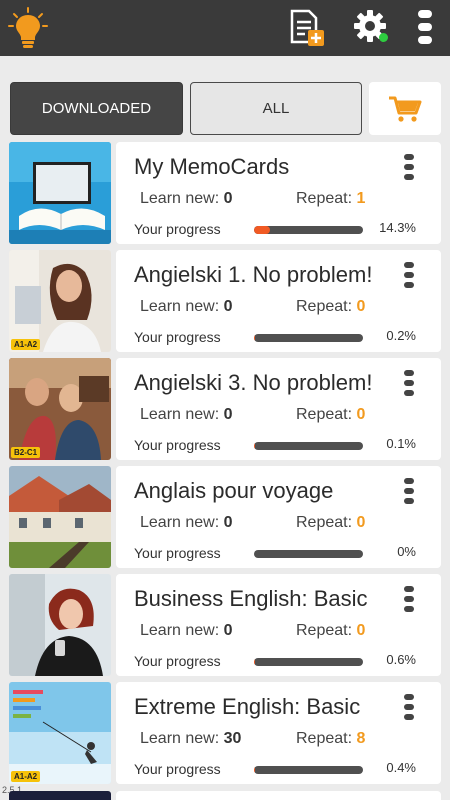 This screenshot has width=450, height=800. Describe the element at coordinates (60, 795) in the screenshot. I see `next-course-thumbnail` at that location.